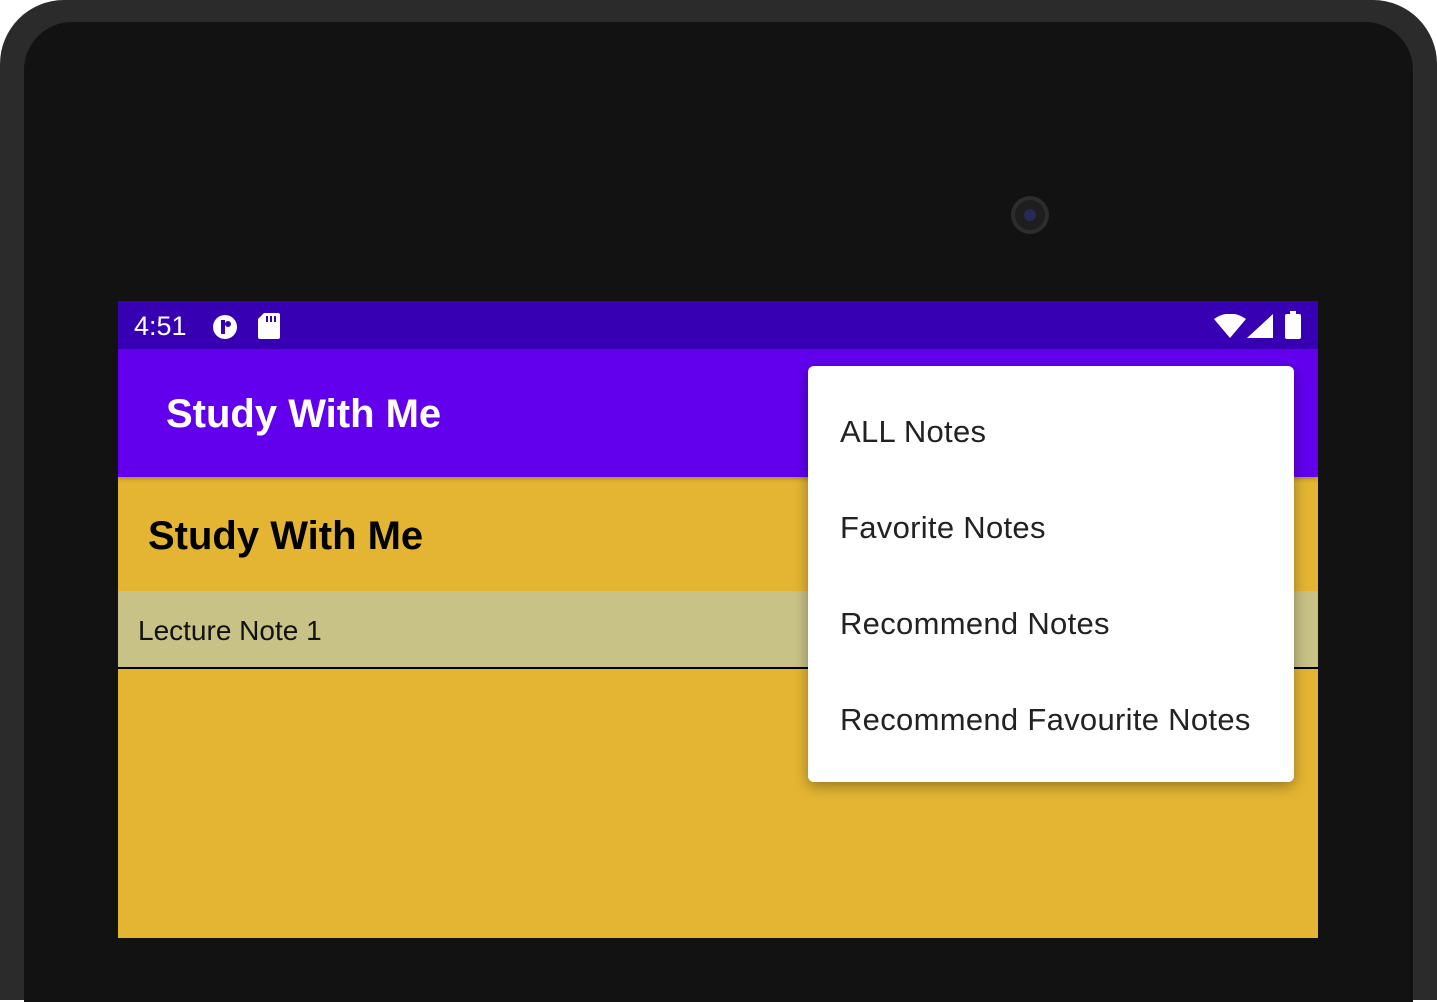 The height and width of the screenshot is (1002, 1437). Describe the element at coordinates (160, 326) in the screenshot. I see `status-time: 4:51` at that location.